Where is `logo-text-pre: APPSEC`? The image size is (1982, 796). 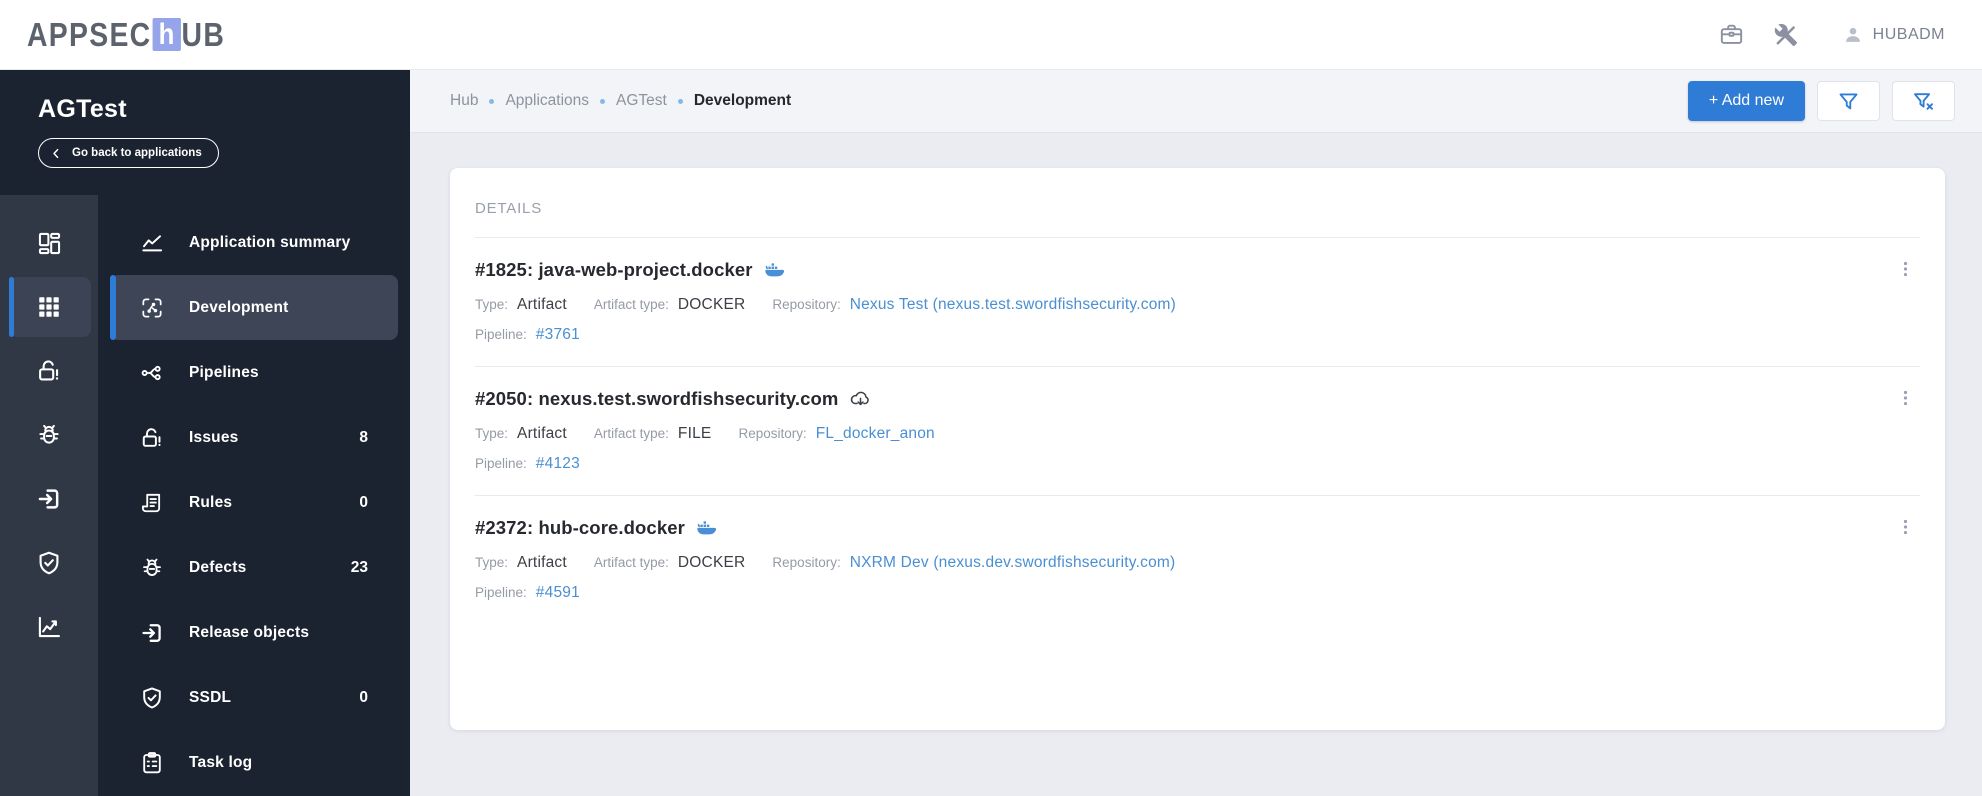 logo-text-pre: APPSEC is located at coordinates (89, 34).